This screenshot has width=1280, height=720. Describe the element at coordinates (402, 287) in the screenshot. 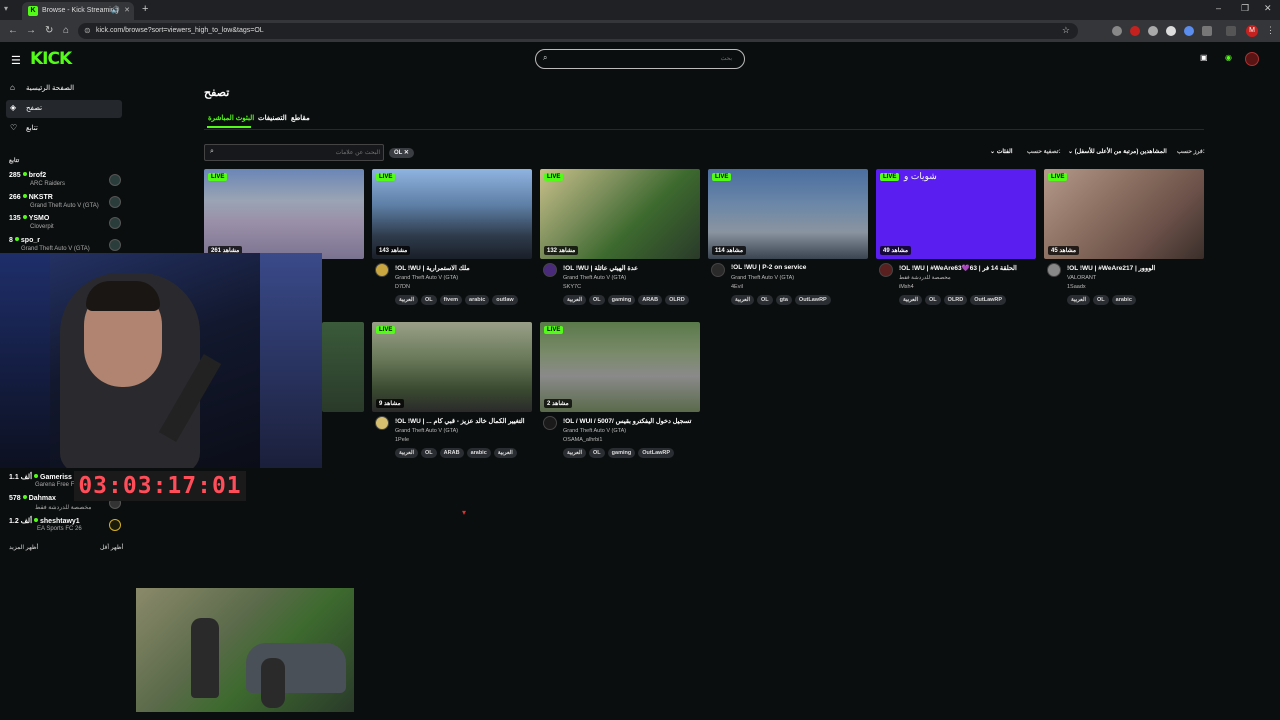

I see `stream-channel: D7DN` at that location.